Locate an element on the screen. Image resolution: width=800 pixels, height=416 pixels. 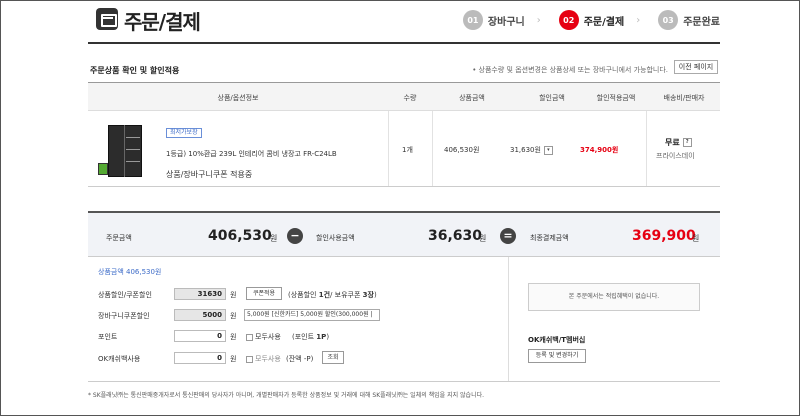
cart-coupon-label: 장바구니쿠폰할인 is located at coordinates (124, 316).